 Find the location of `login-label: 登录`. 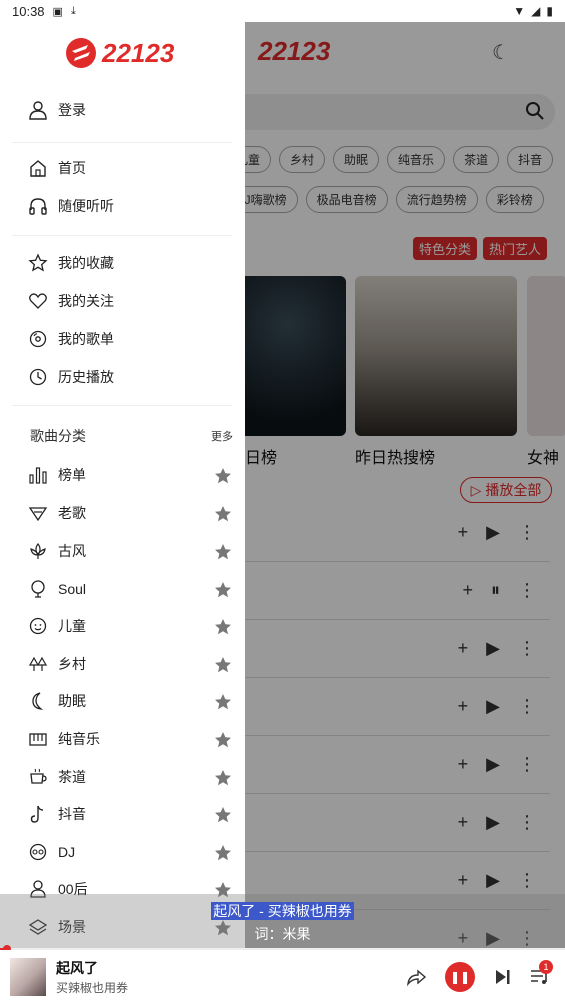

login-label: 登录 is located at coordinates (72, 110).